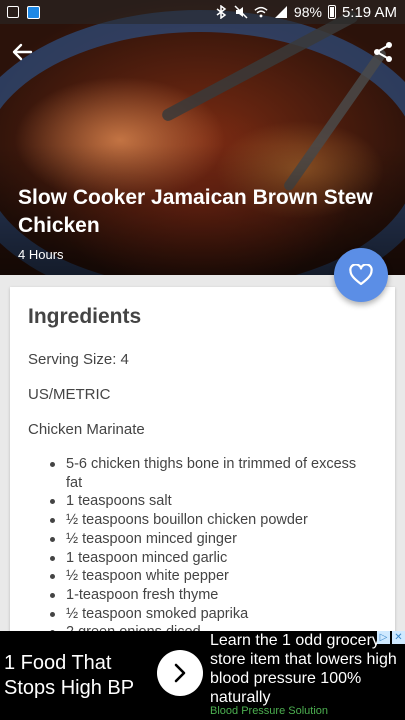 The image size is (405, 720). I want to click on ad-headline: 1 Food That Stops High BP, so click(84, 676).